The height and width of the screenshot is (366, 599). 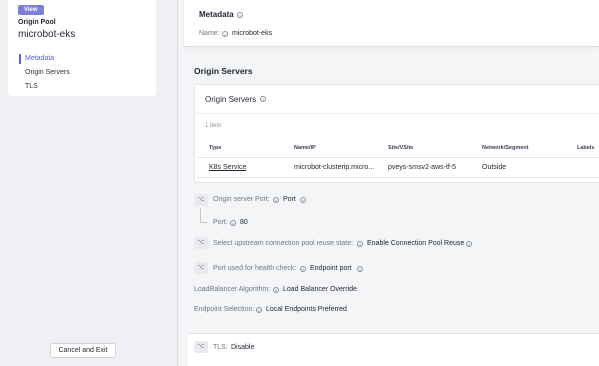 I want to click on server-site: pveys-smsv2-aws-tf-5, so click(x=422, y=167).